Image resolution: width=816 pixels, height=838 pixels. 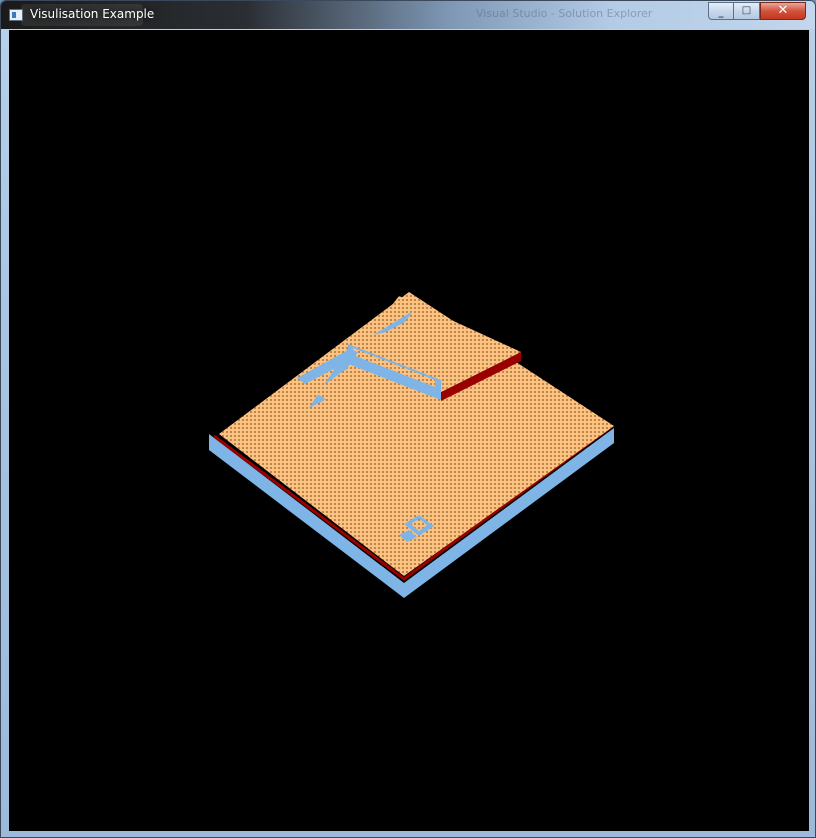 What do you see at coordinates (92, 14) in the screenshot?
I see `window-title: Visulisation Example` at bounding box center [92, 14].